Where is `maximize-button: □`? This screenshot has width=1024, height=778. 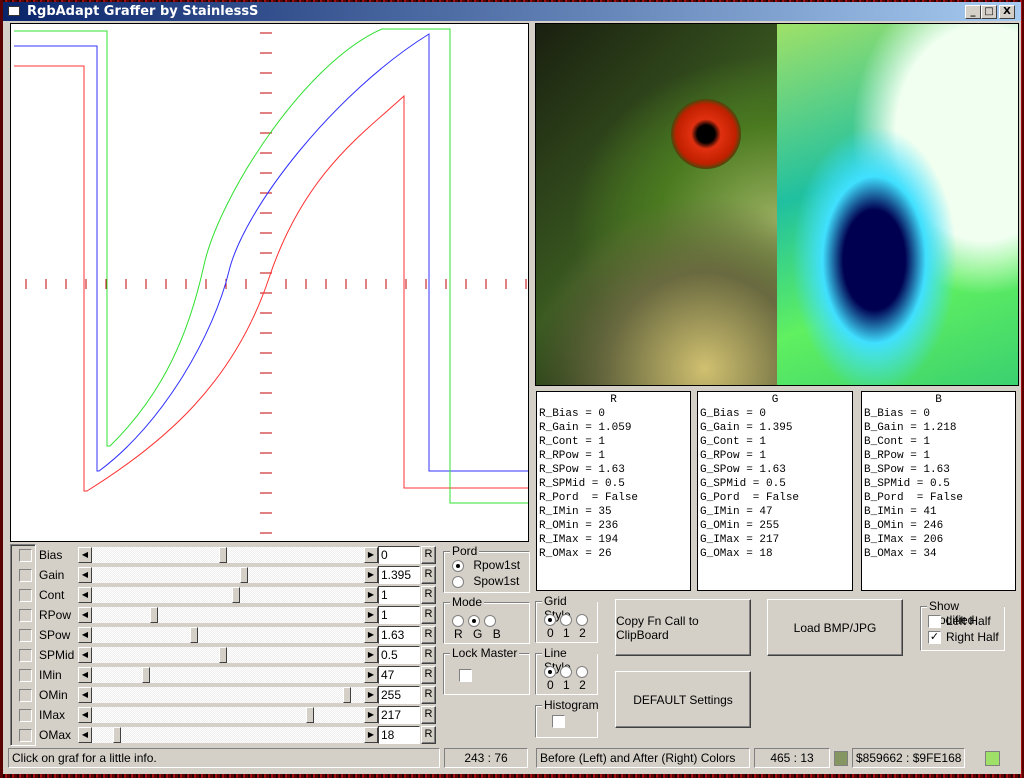
maximize-button: □ is located at coordinates (989, 12).